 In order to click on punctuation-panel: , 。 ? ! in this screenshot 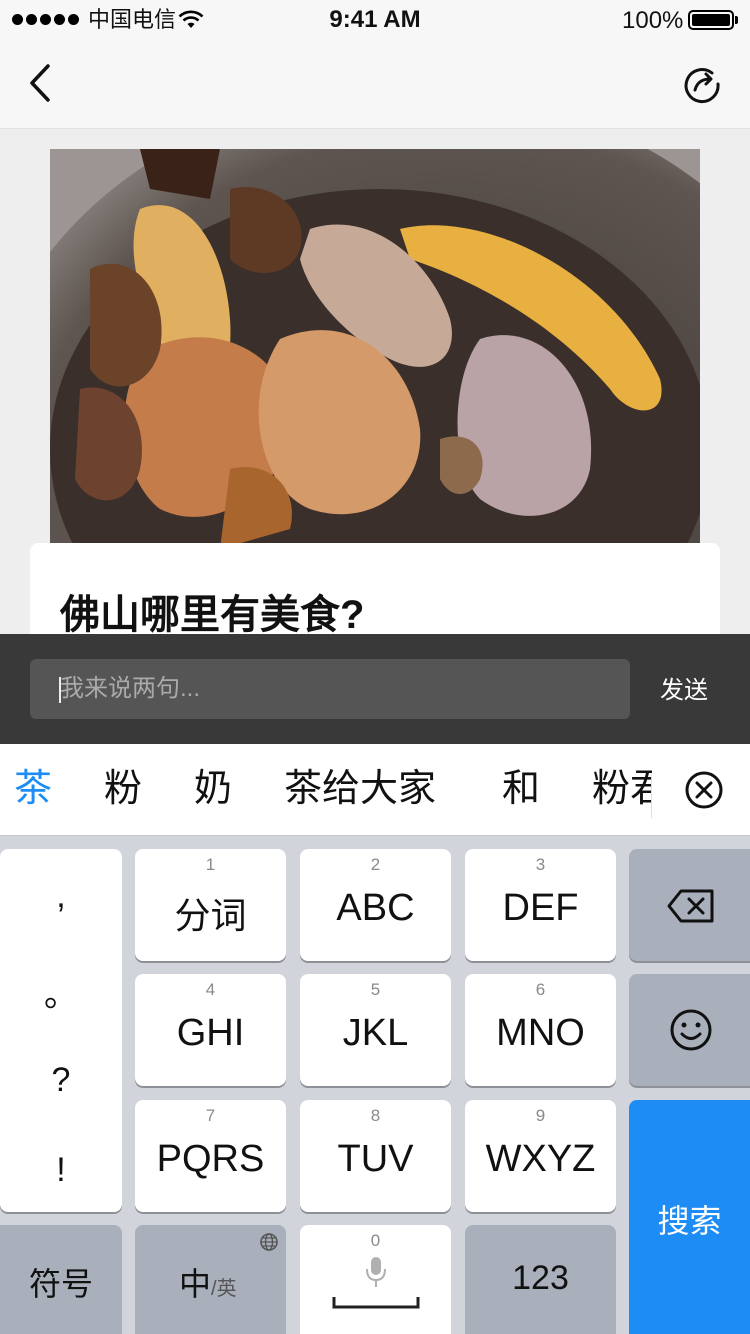, I will do `click(61, 1030)`.